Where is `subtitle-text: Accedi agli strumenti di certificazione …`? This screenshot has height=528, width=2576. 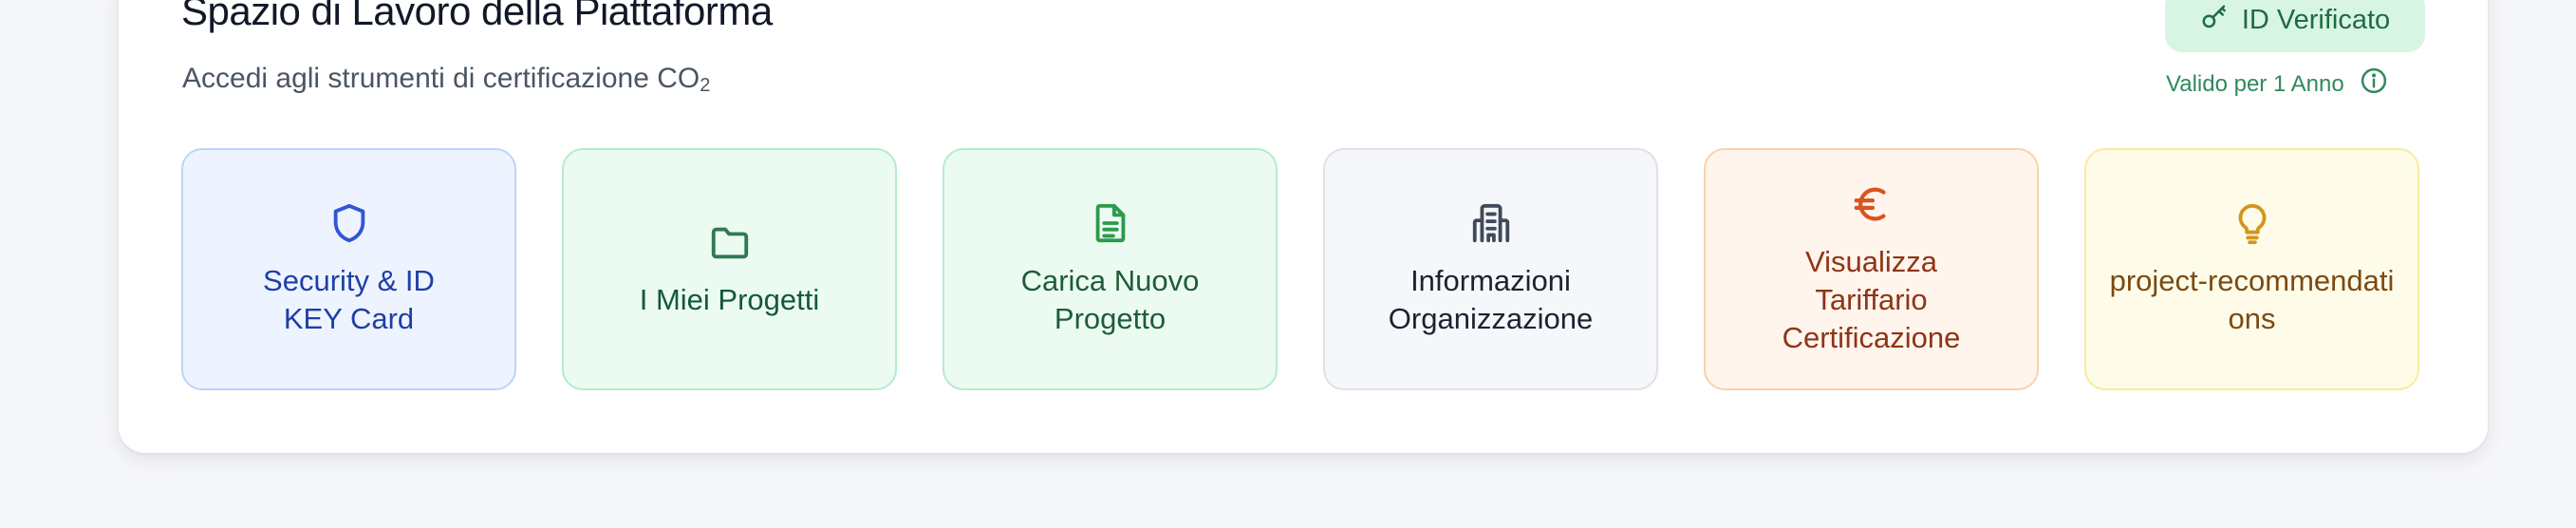 subtitle-text: Accedi agli strumenti di certificazione … is located at coordinates (441, 78).